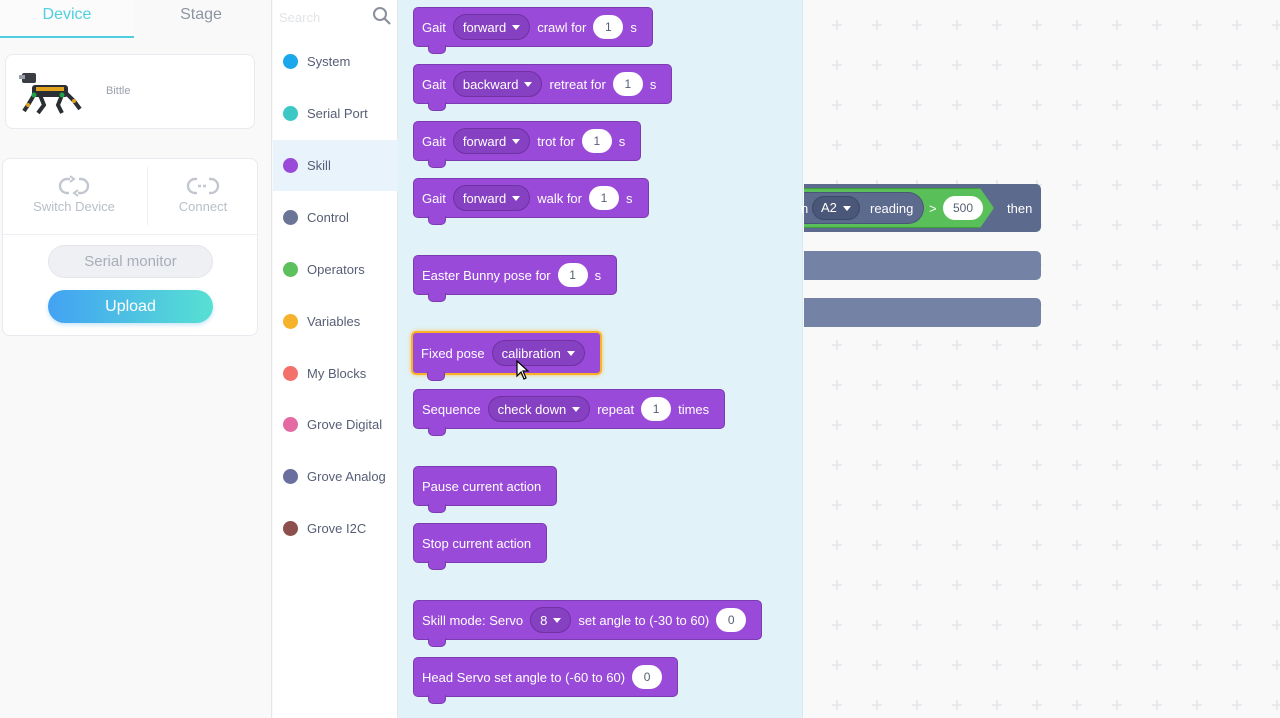  I want to click on block-text: times, so click(694, 409).